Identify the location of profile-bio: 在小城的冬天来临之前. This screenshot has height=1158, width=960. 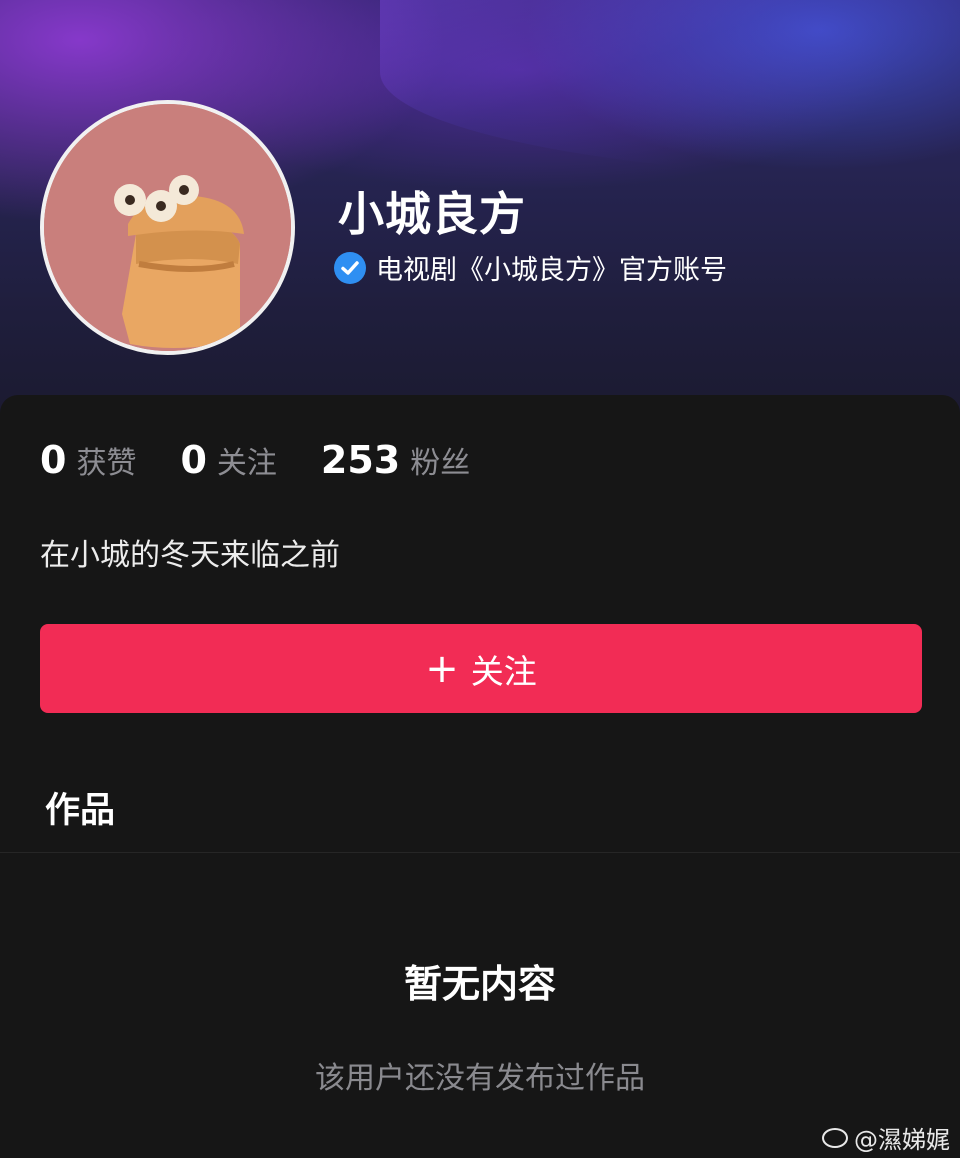
(190, 555).